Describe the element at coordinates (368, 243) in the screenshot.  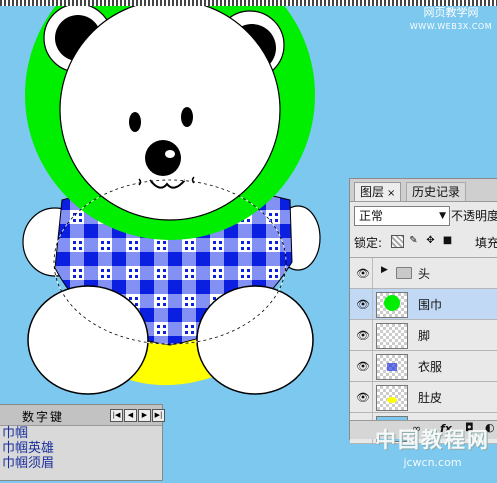
I see `lock-label: 锁定:` at that location.